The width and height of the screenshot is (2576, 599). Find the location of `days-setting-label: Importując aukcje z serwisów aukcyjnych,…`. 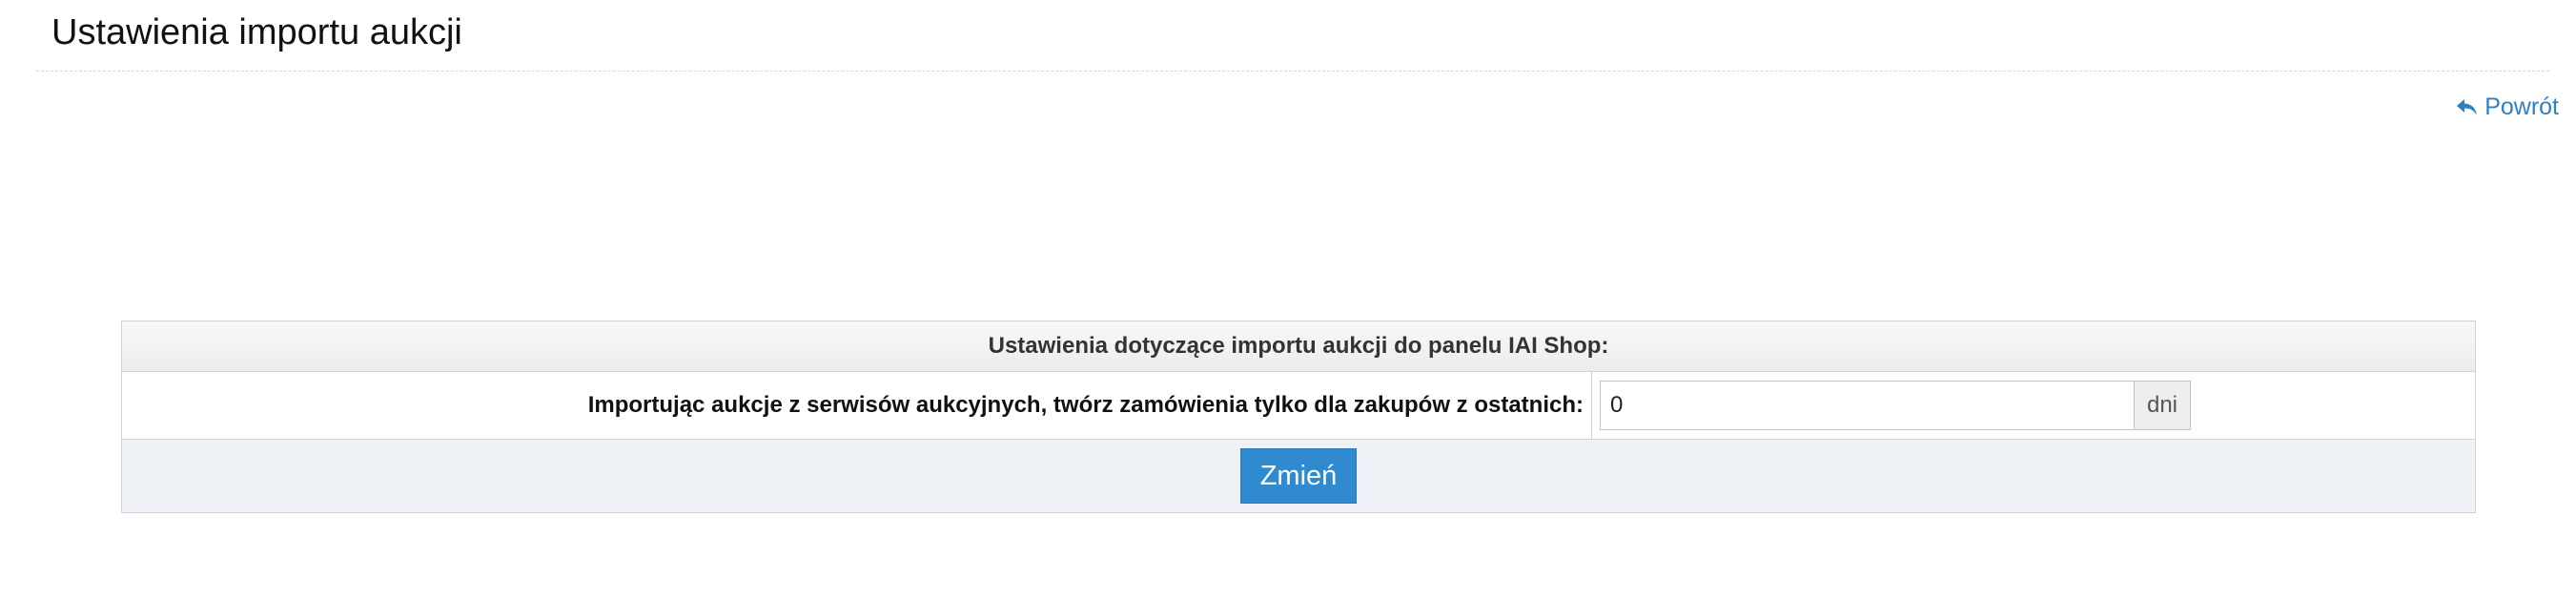

days-setting-label: Importując aukcje z serwisów aukcyjnych,… is located at coordinates (856, 405).